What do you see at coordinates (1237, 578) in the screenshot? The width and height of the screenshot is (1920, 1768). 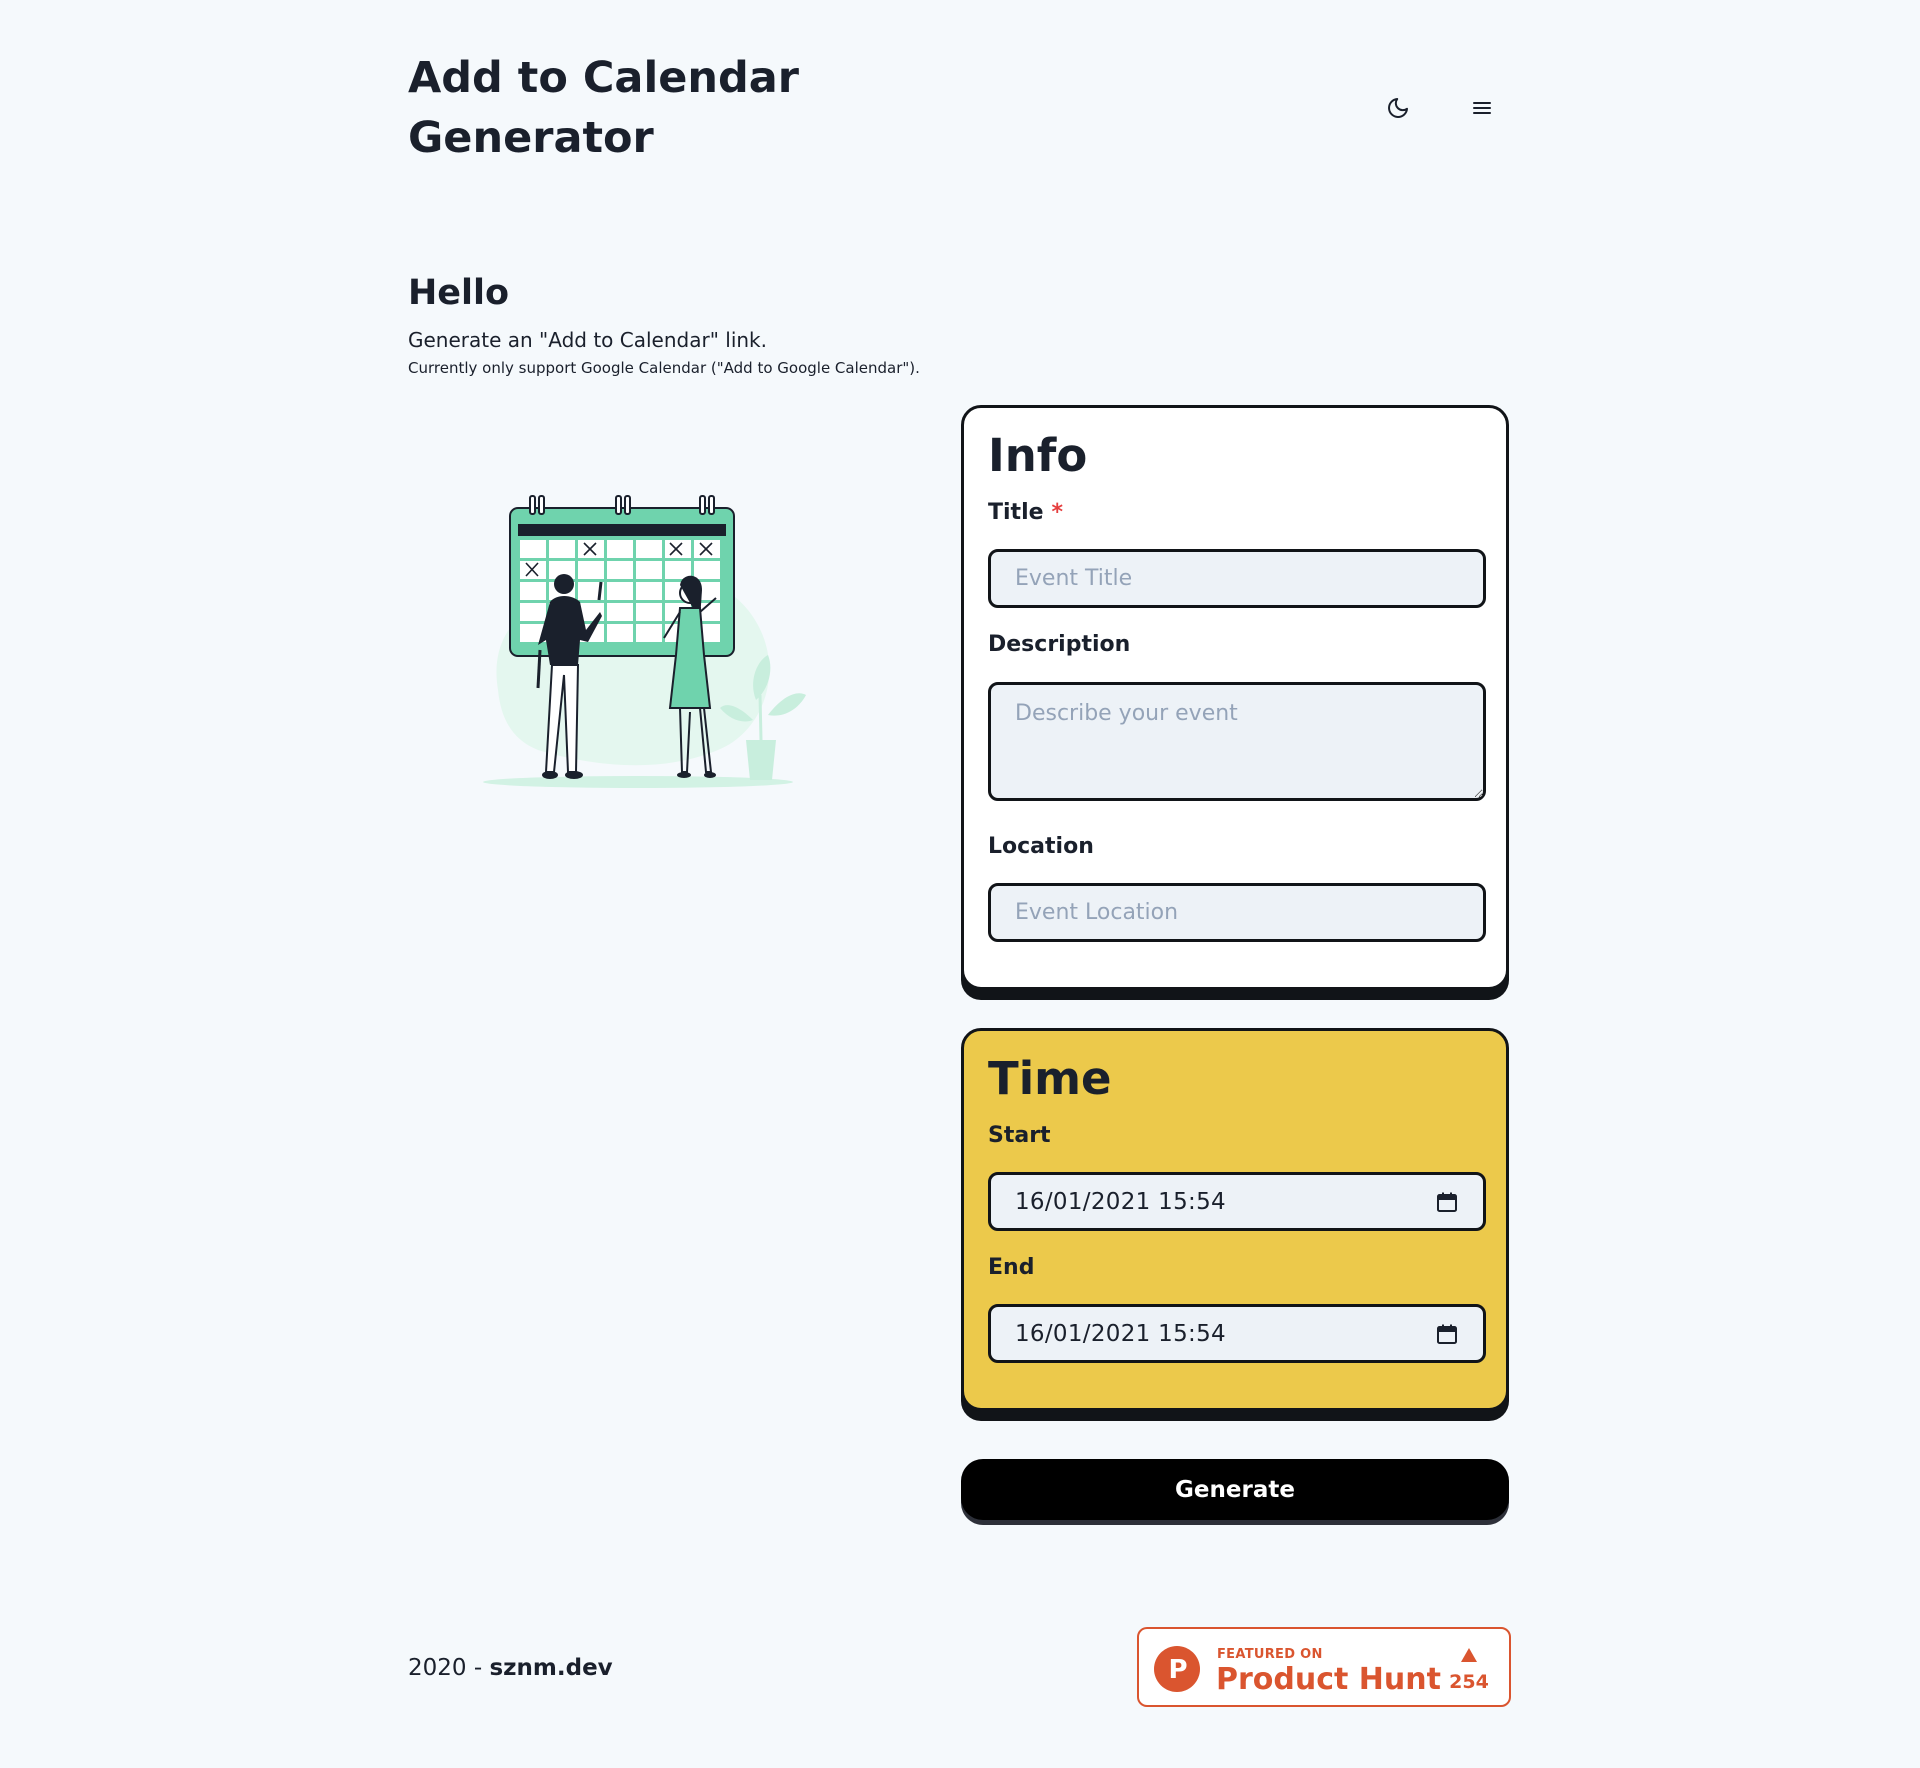 I see `title-input` at bounding box center [1237, 578].